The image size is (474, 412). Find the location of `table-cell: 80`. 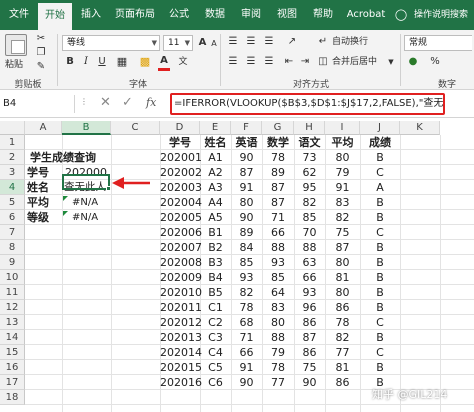

table-cell: 80 is located at coordinates (278, 322).